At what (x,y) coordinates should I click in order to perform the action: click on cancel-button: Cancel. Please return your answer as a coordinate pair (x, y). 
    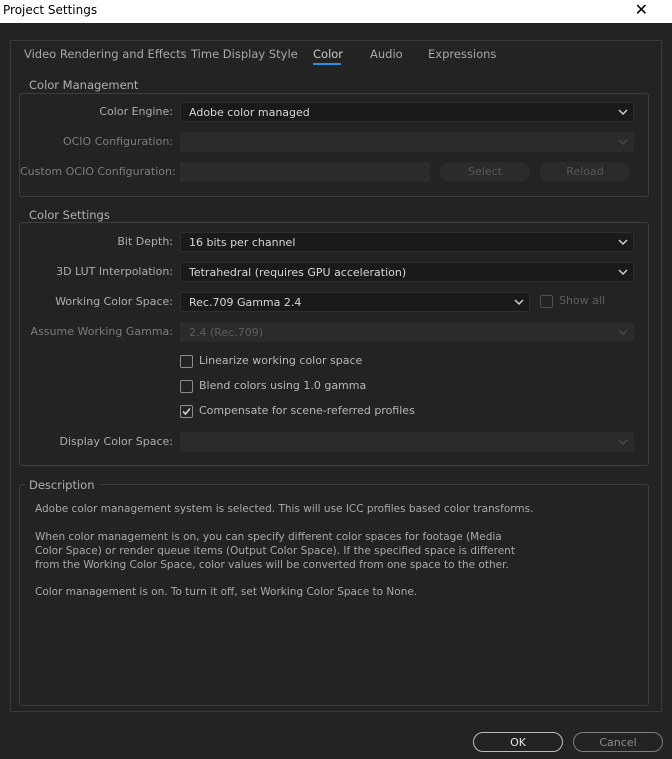
    Looking at the image, I should click on (618, 742).